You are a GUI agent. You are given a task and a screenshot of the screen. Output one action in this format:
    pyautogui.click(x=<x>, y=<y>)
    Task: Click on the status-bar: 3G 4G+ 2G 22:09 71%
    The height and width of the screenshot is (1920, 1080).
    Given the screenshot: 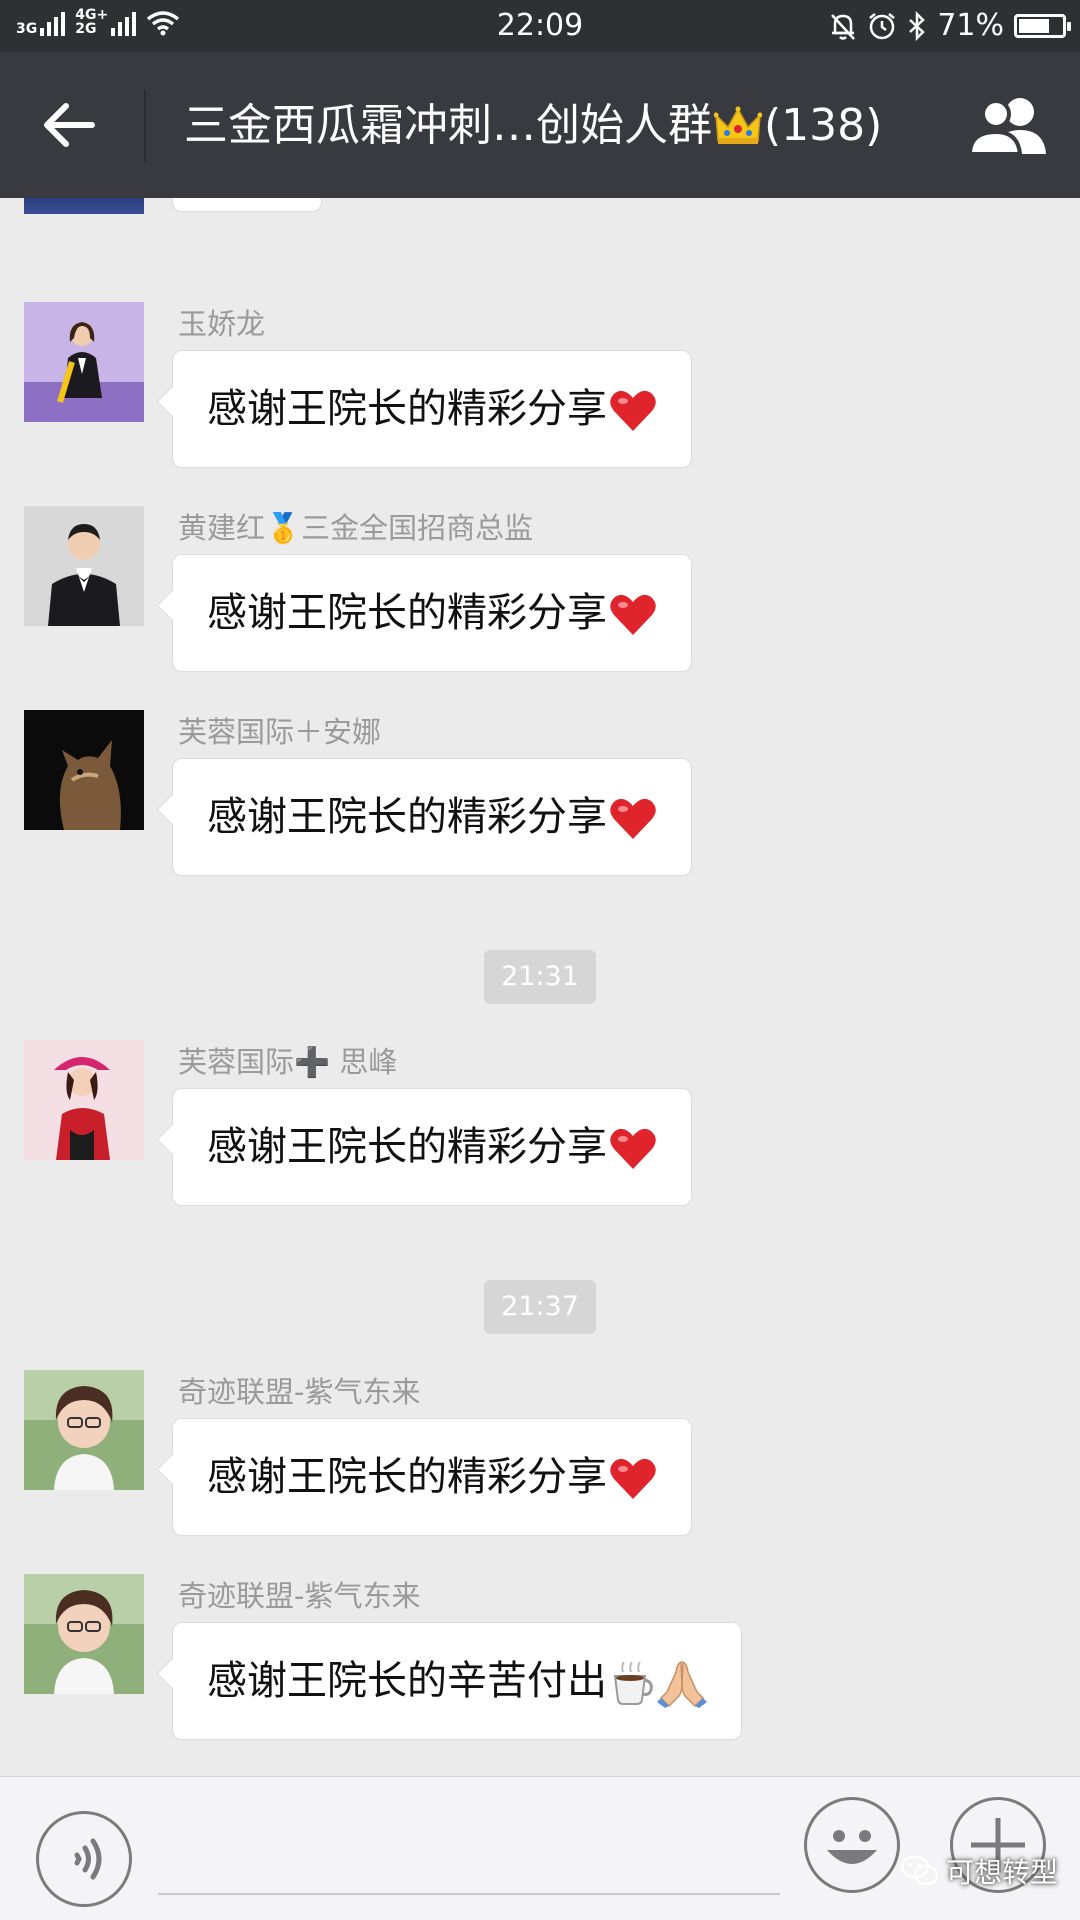 What is the action you would take?
    pyautogui.click(x=540, y=26)
    